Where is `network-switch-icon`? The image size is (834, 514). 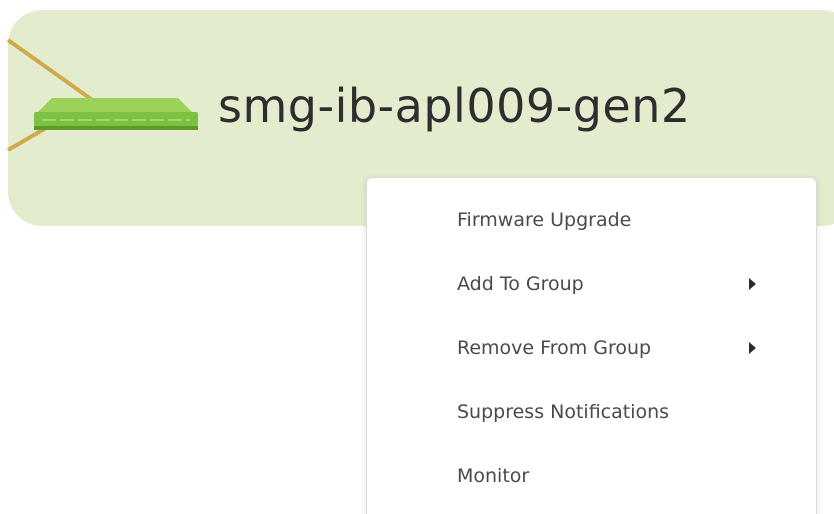 network-switch-icon is located at coordinates (116, 115).